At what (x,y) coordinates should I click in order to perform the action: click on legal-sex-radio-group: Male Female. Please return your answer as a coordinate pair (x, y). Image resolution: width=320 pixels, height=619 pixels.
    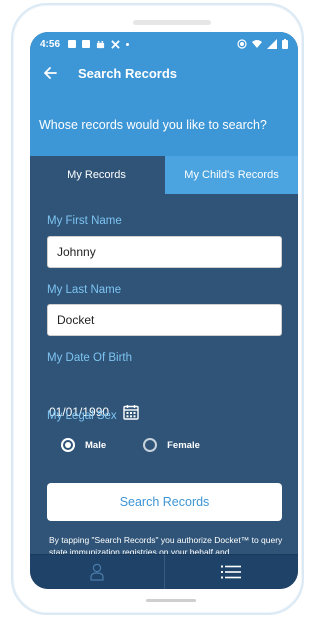
    Looking at the image, I should click on (130, 445).